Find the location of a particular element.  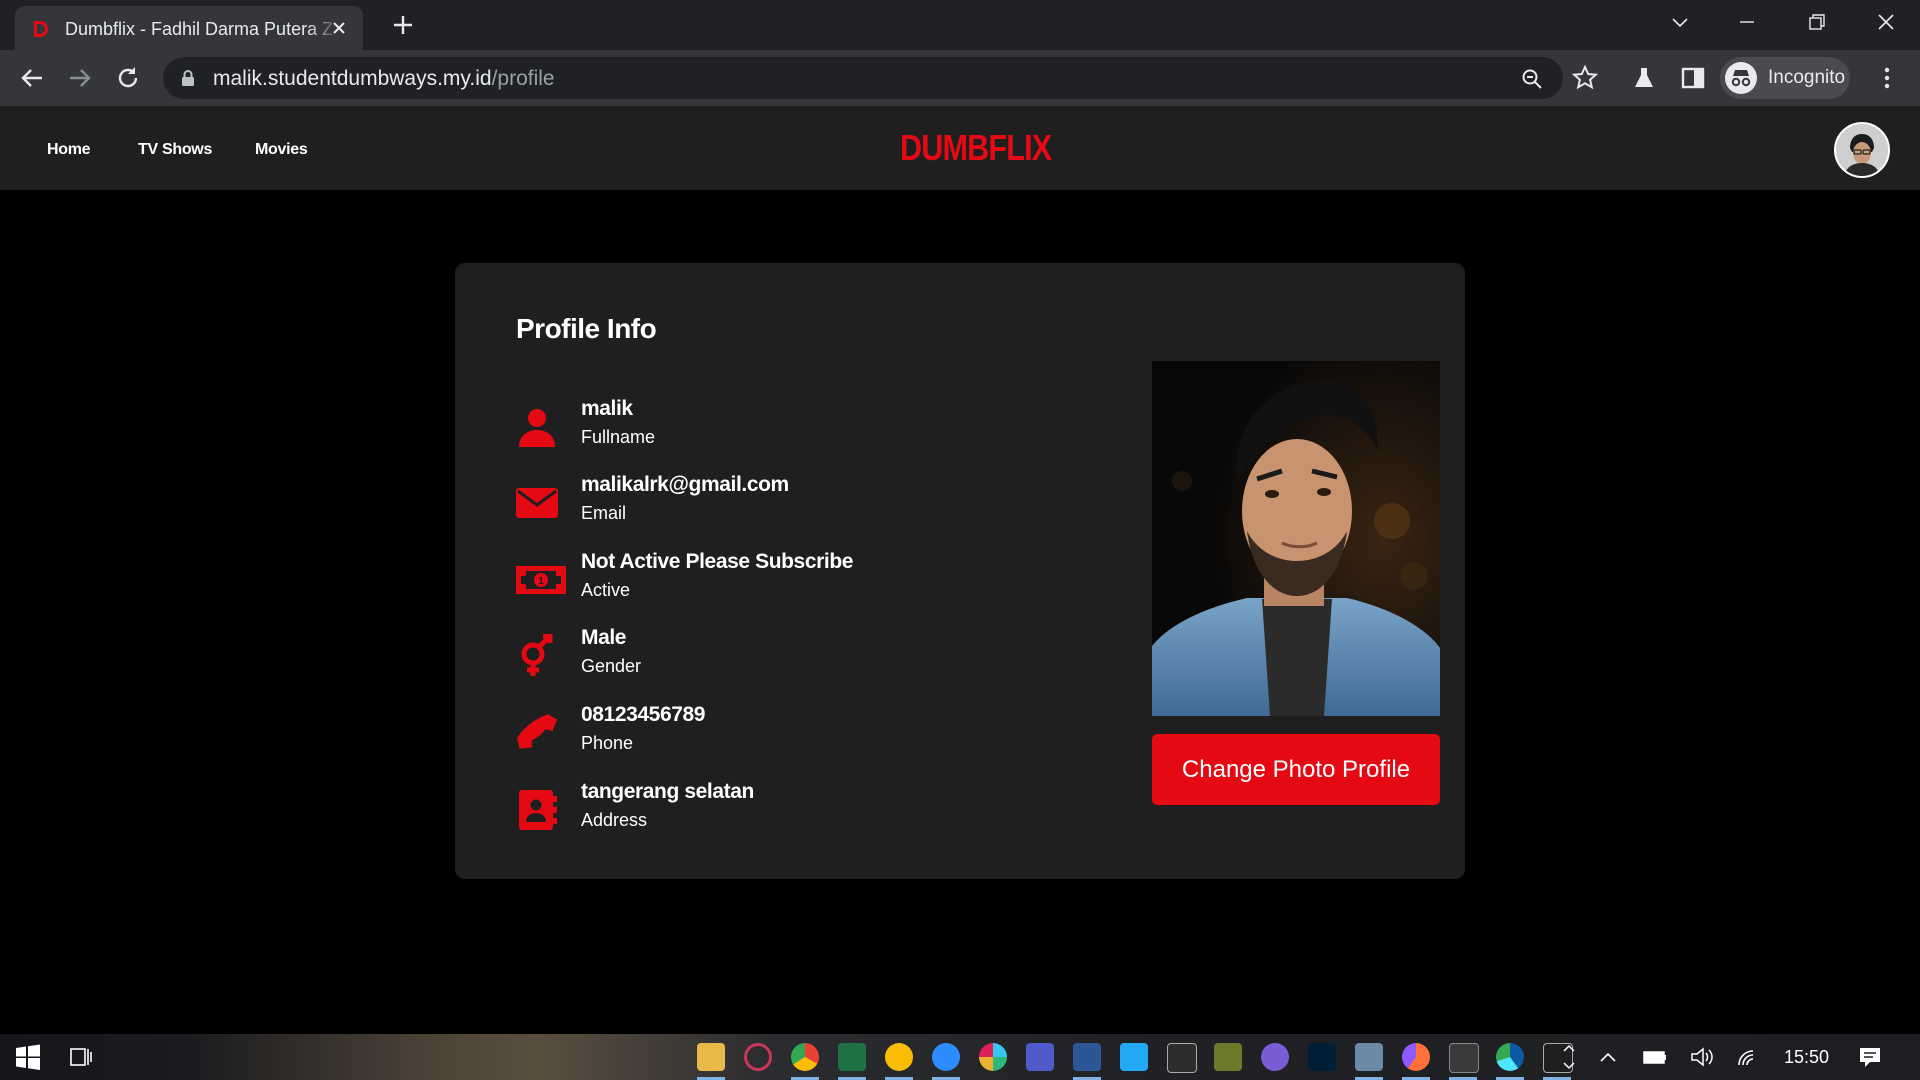

profile-row-phone: 08123456789 Phone is located at coordinates (795, 733).